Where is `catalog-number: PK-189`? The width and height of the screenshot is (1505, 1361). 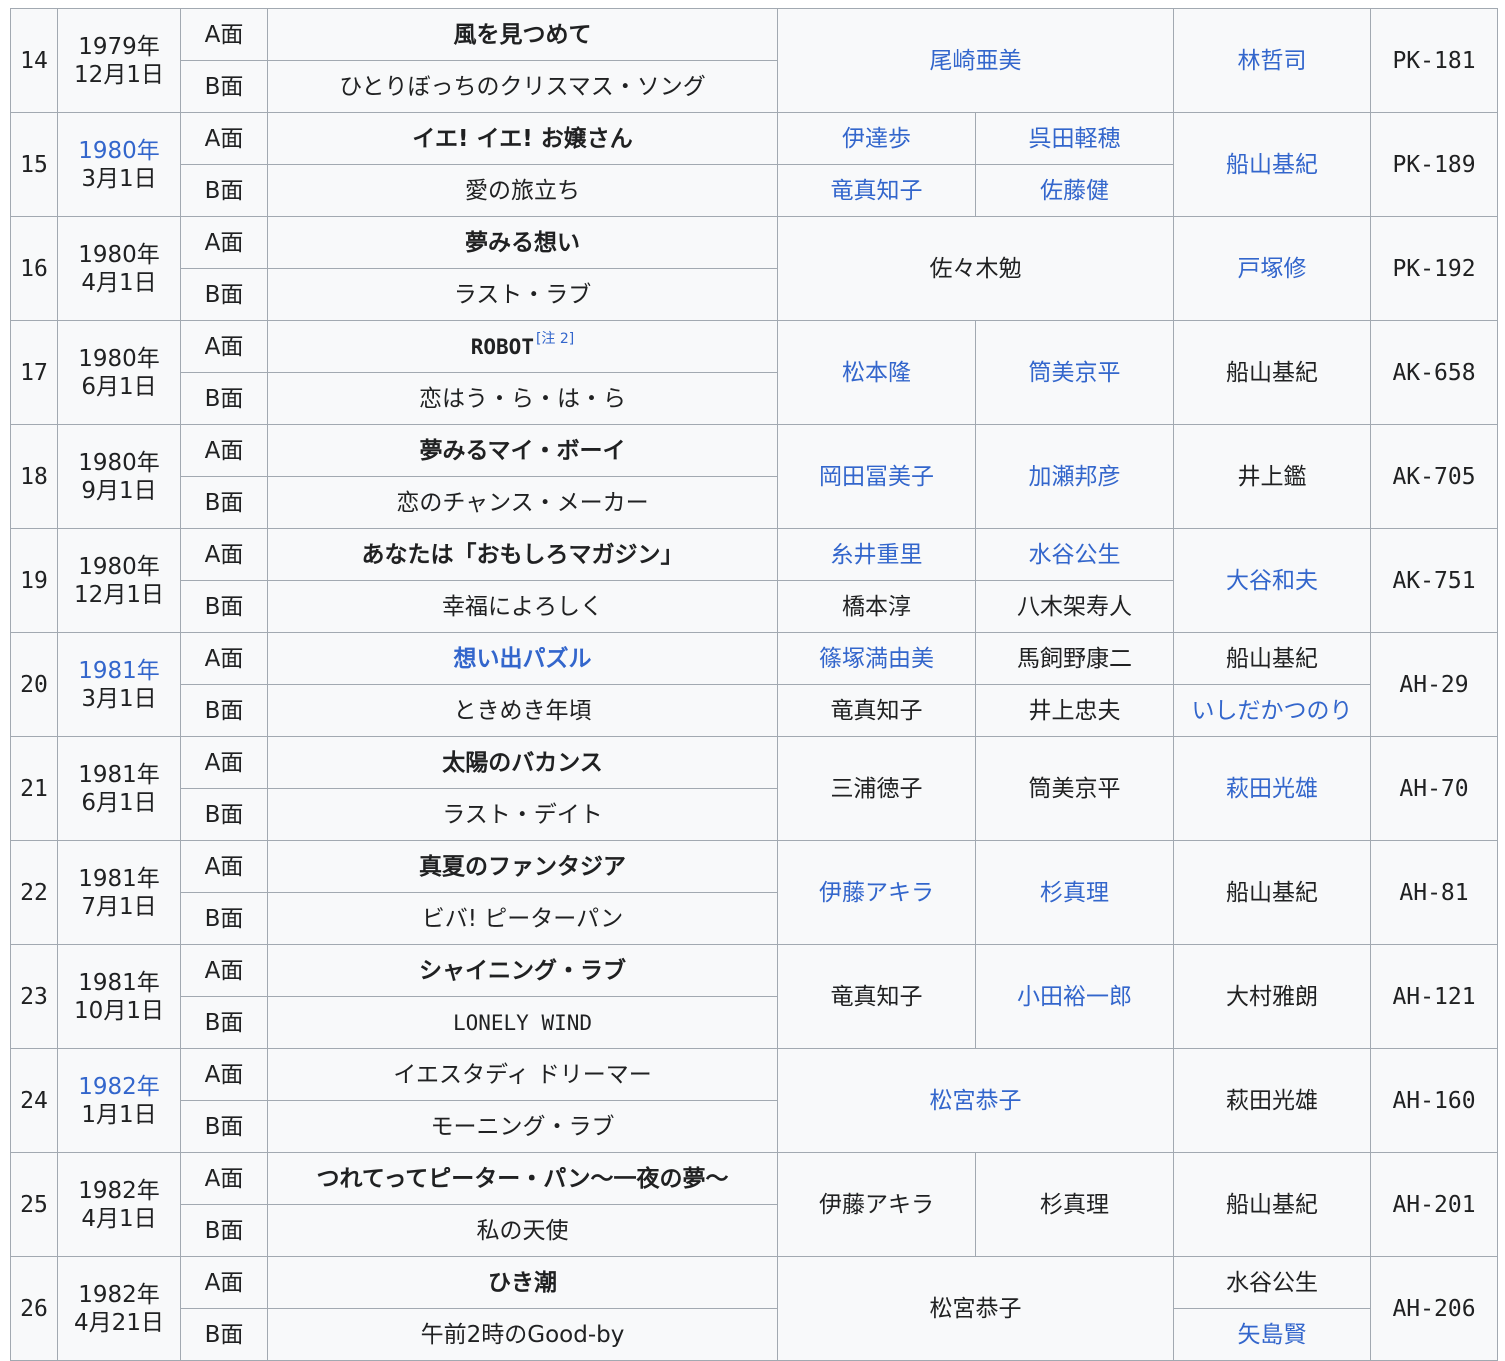
catalog-number: PK-189 is located at coordinates (1434, 164).